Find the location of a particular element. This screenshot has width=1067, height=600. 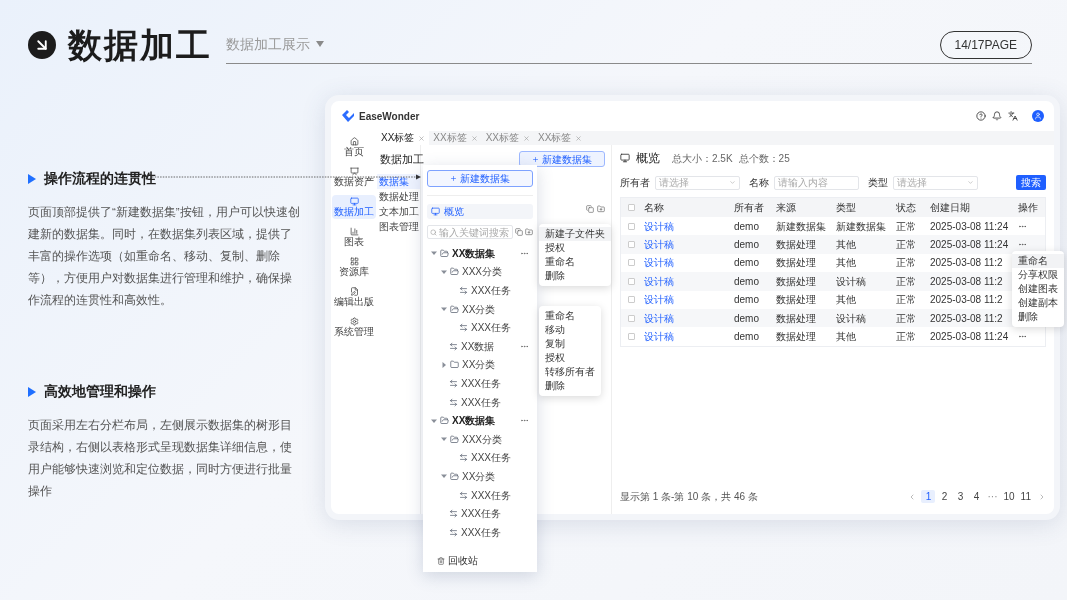

page-button: 4 is located at coordinates (976, 496).